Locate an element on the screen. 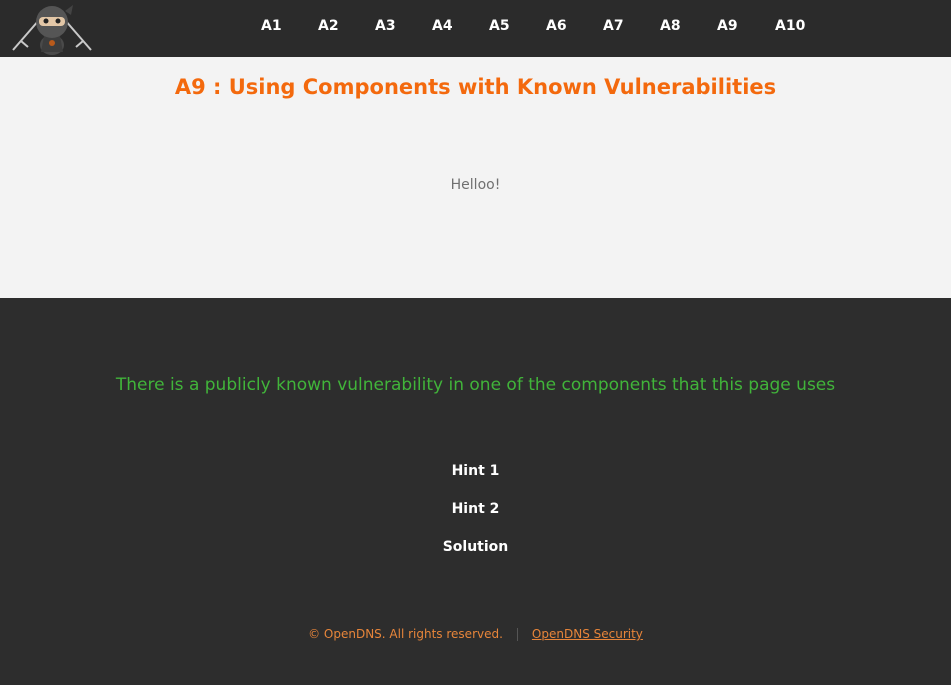 The width and height of the screenshot is (951, 685). opendns-security-link: OpenDNS Security is located at coordinates (587, 634).